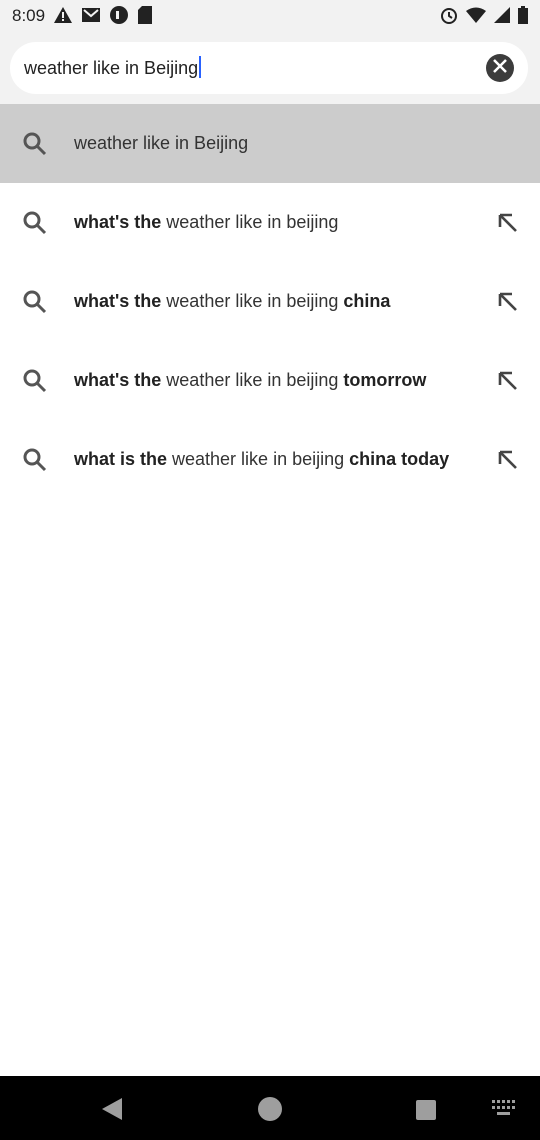  Describe the element at coordinates (206, 222) in the screenshot. I see `suggestion-label: what's the weather like in beijing` at that location.